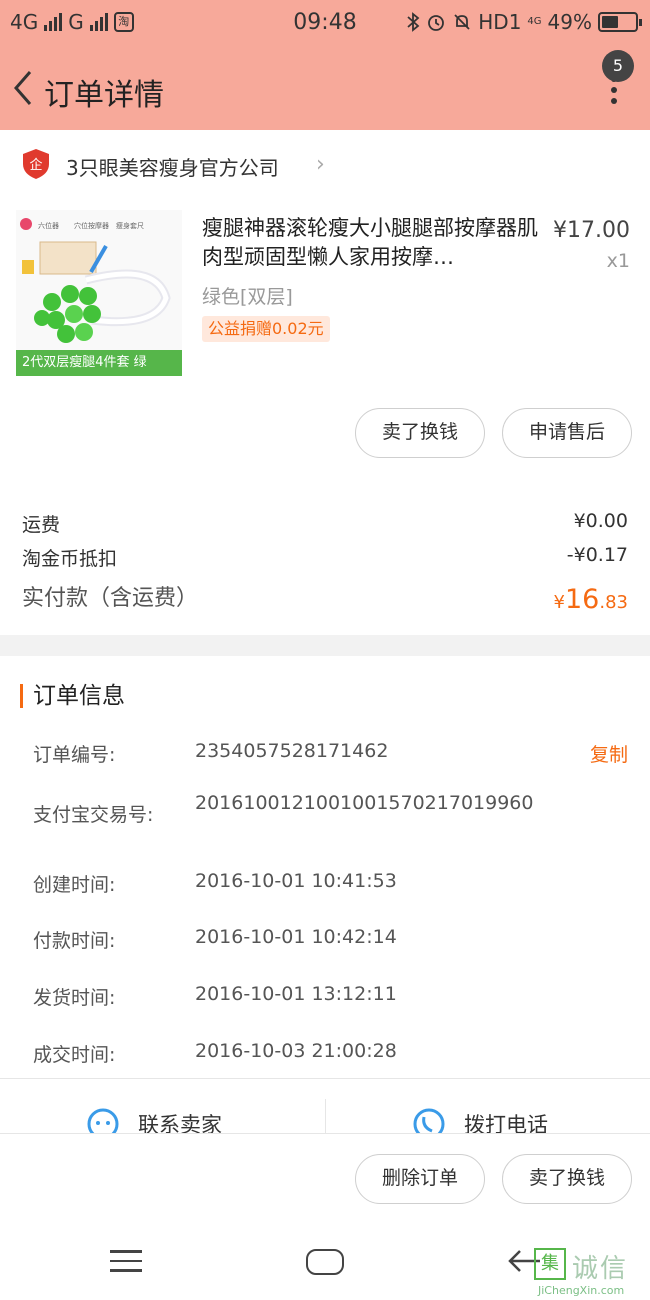 This screenshot has height=1300, width=650. Describe the element at coordinates (613, 602) in the screenshot. I see `paid-decimal: .83` at that location.